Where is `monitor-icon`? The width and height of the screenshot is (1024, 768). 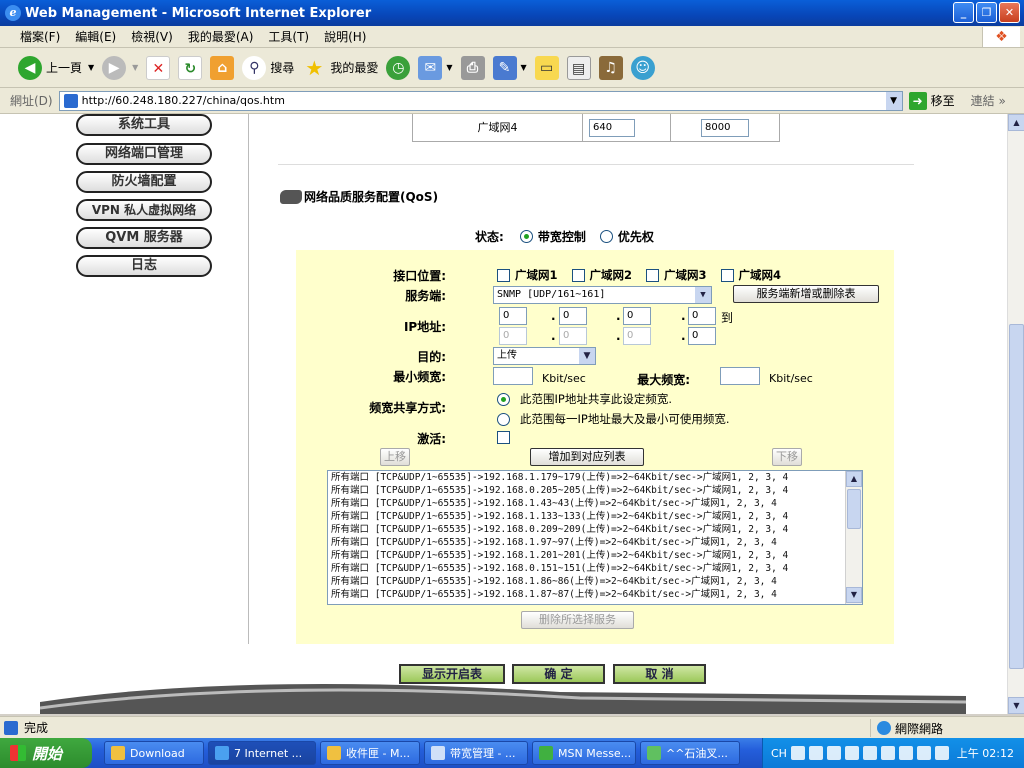 monitor-icon is located at coordinates (941, 753).